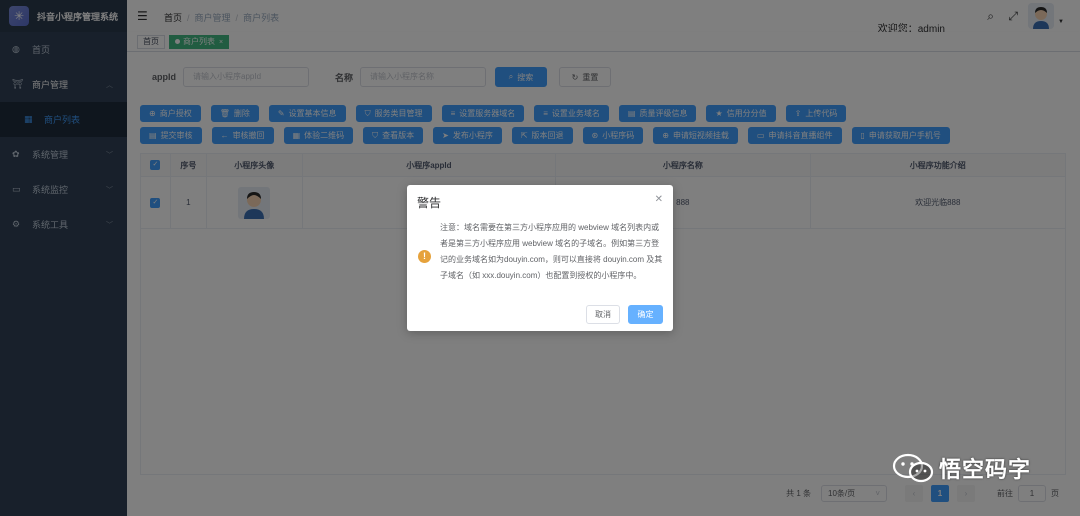 This screenshot has height=516, width=1080. Describe the element at coordinates (429, 203) in the screenshot. I see `dialog-title: 警告` at that location.